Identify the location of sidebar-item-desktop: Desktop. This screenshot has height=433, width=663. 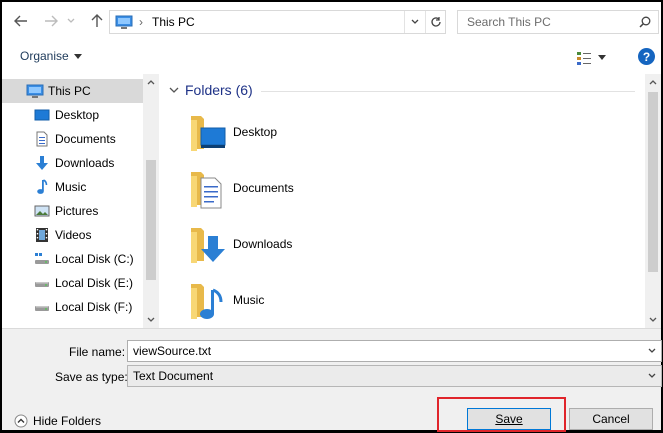
(72, 115).